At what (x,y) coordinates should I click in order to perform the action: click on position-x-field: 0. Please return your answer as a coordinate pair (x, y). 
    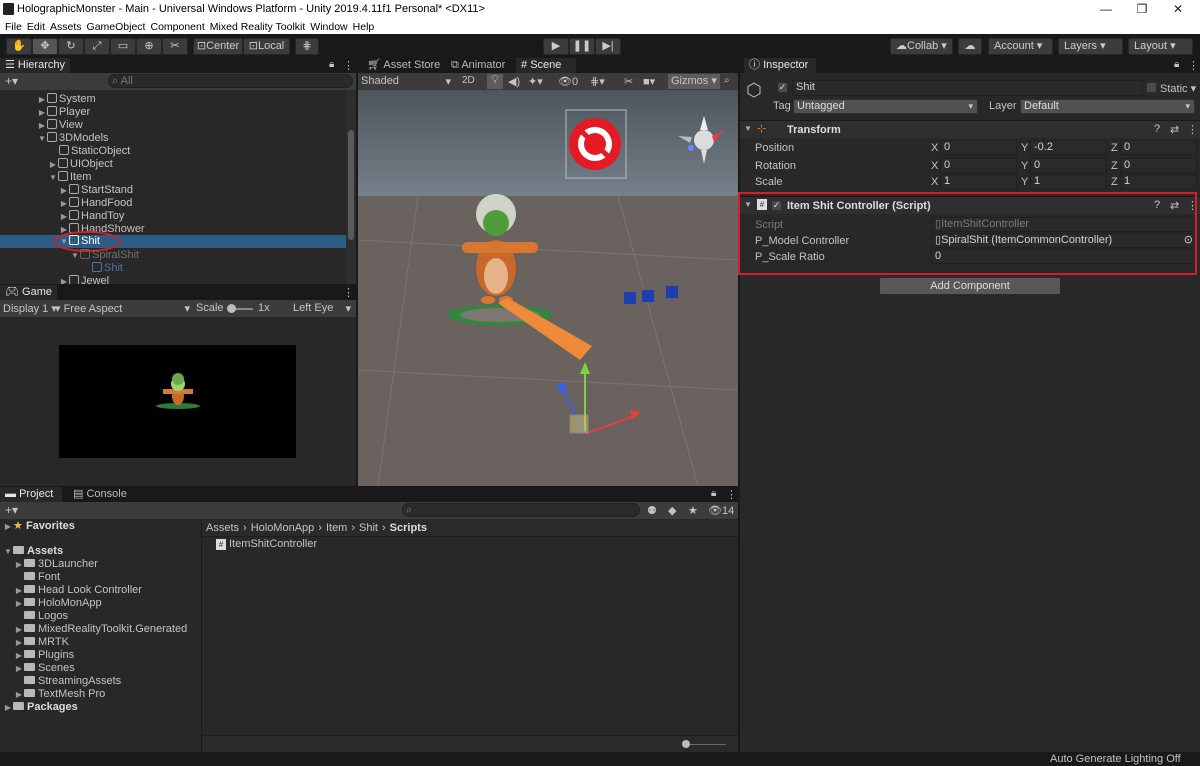
    Looking at the image, I should click on (978, 147).